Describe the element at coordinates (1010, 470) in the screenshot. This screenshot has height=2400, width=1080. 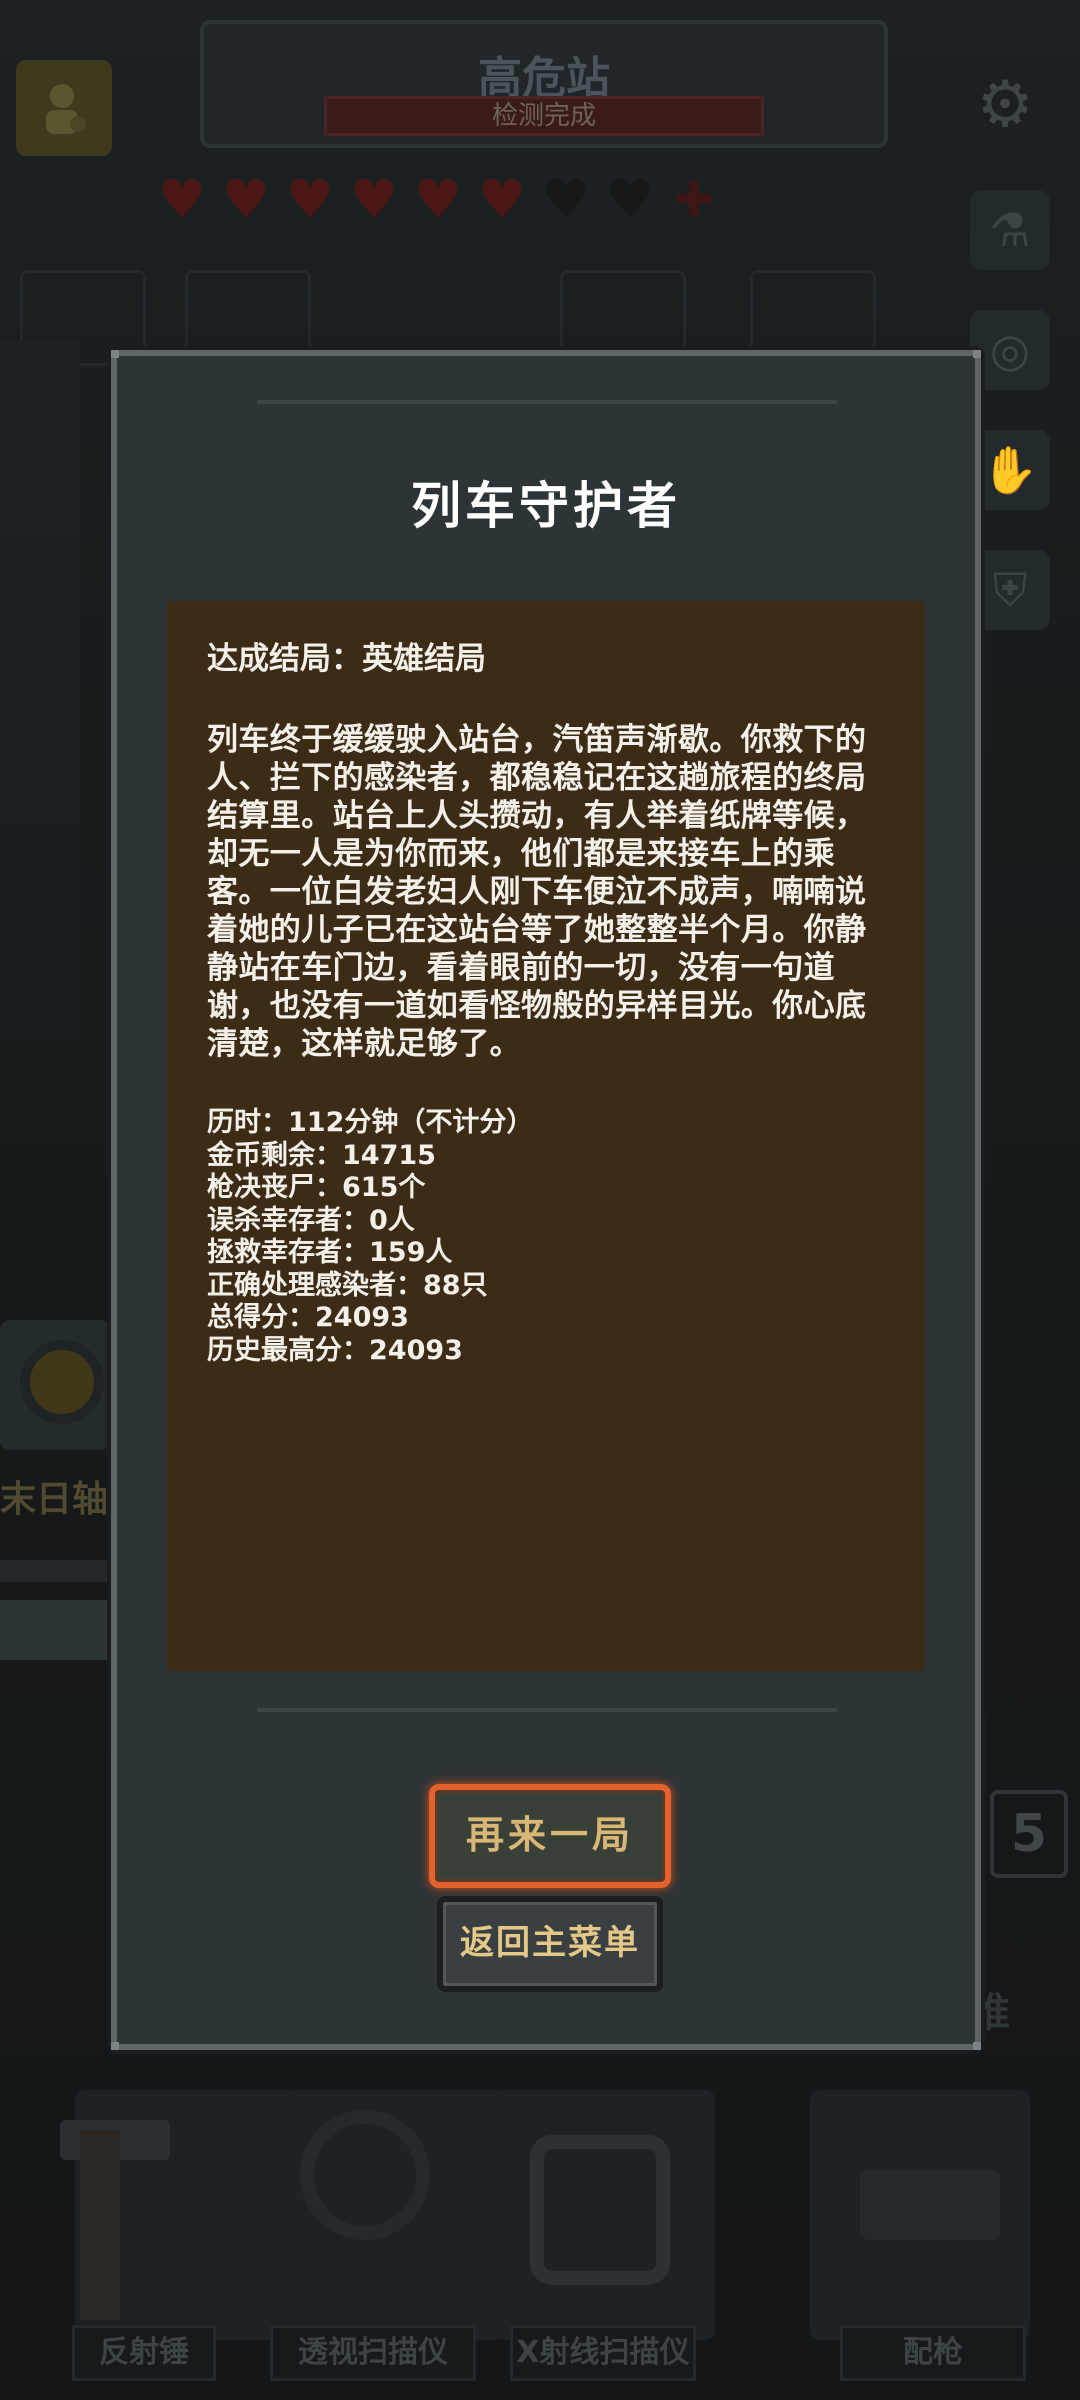
I see `thumbs-up-icon: ✋` at that location.